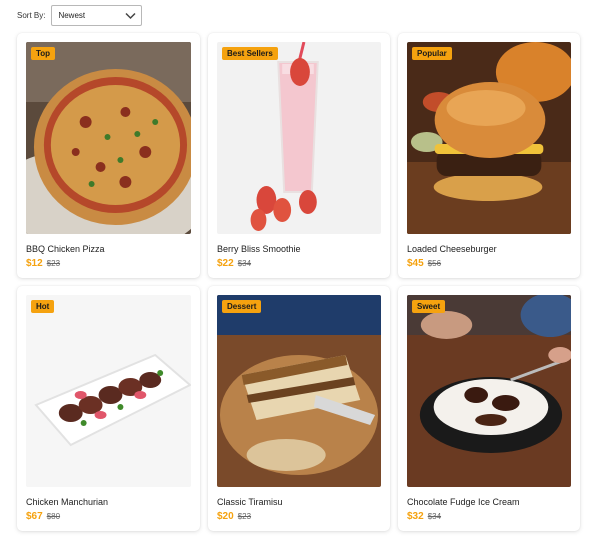 Image resolution: width=591 pixels, height=536 pixels. Describe the element at coordinates (415, 263) in the screenshot. I see `product-price: $45` at that location.